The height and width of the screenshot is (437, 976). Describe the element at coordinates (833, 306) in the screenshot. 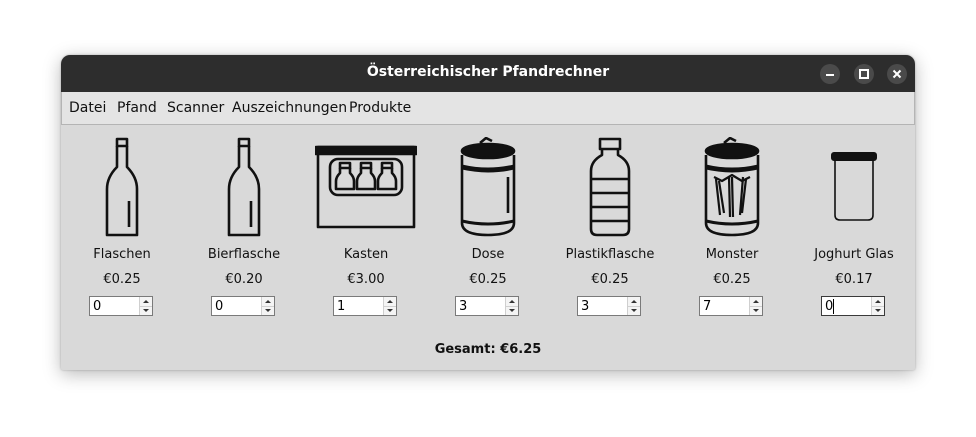

I see `text-cursor` at that location.